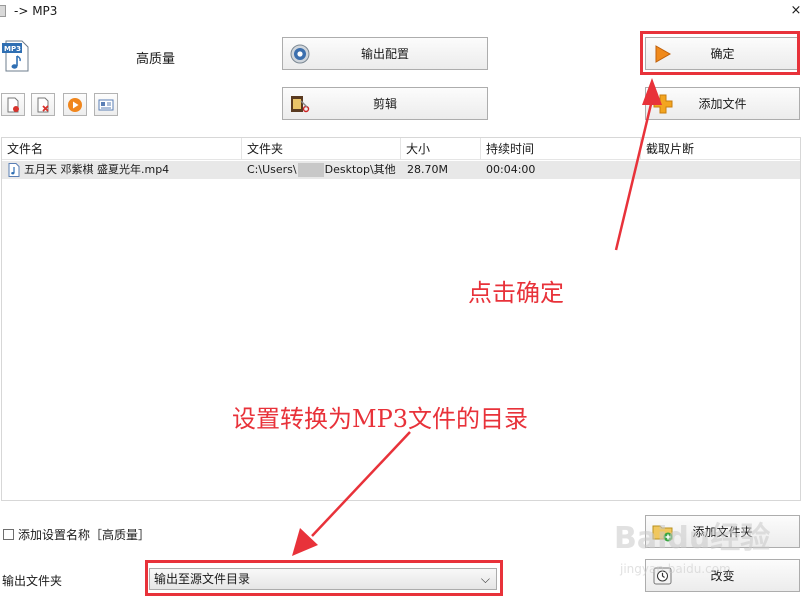 The height and width of the screenshot is (598, 802). I want to click on folder-path-start: C:\Users\, so click(272, 169).